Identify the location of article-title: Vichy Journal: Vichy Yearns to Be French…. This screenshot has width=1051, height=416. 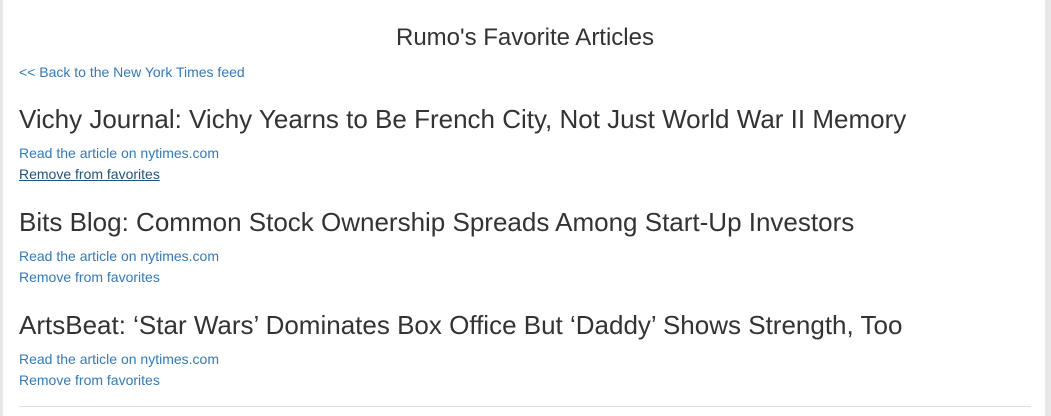
(463, 119).